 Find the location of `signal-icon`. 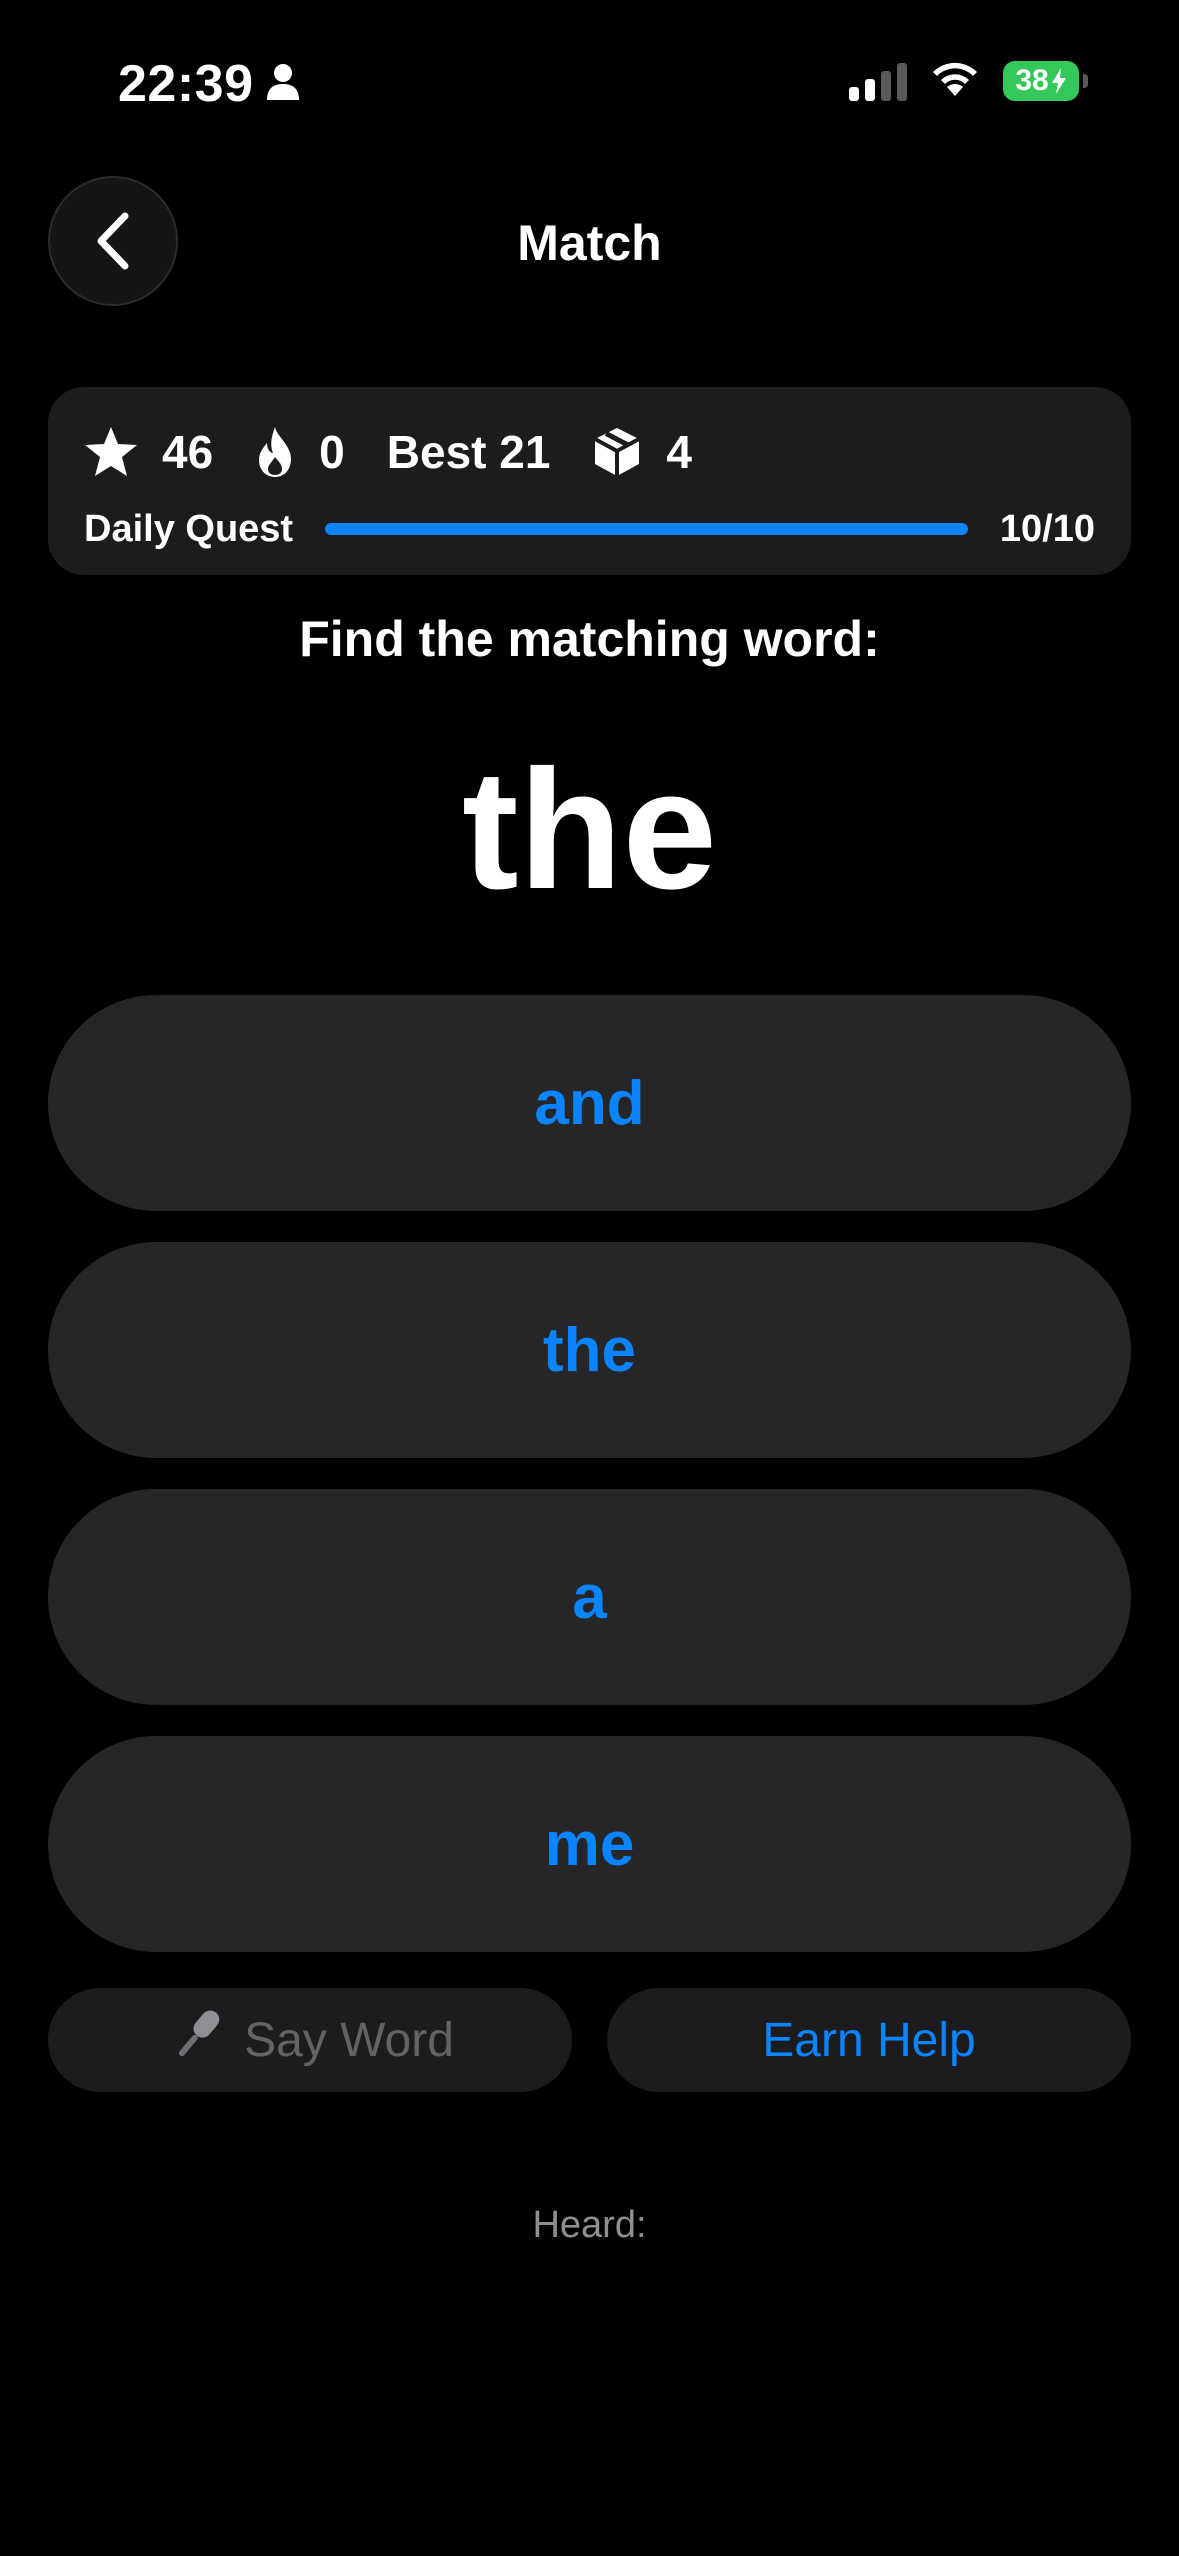

signal-icon is located at coordinates (878, 81).